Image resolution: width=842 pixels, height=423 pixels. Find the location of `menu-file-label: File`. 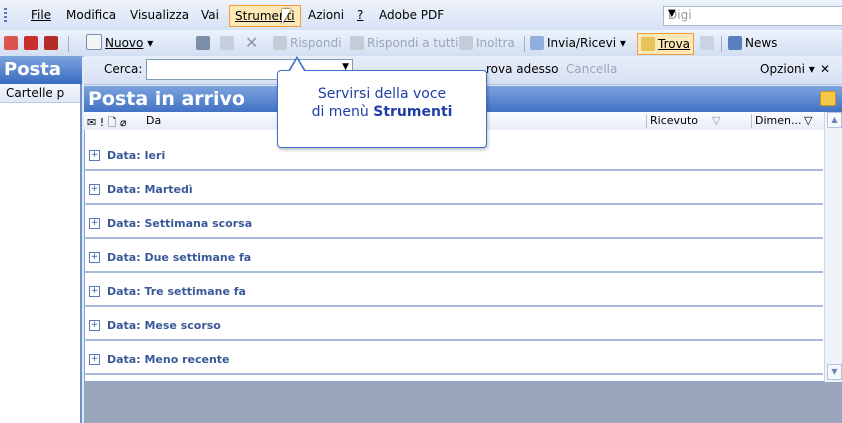

menu-file-label: File is located at coordinates (41, 15).